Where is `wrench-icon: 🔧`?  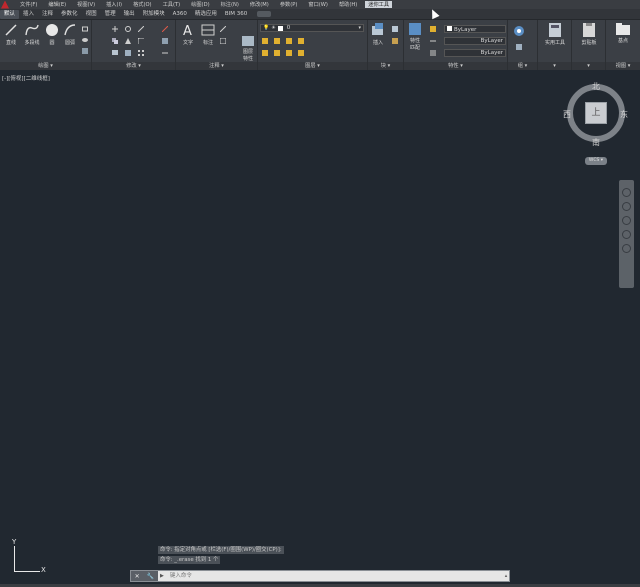 wrench-icon: 🔧 is located at coordinates (150, 576).